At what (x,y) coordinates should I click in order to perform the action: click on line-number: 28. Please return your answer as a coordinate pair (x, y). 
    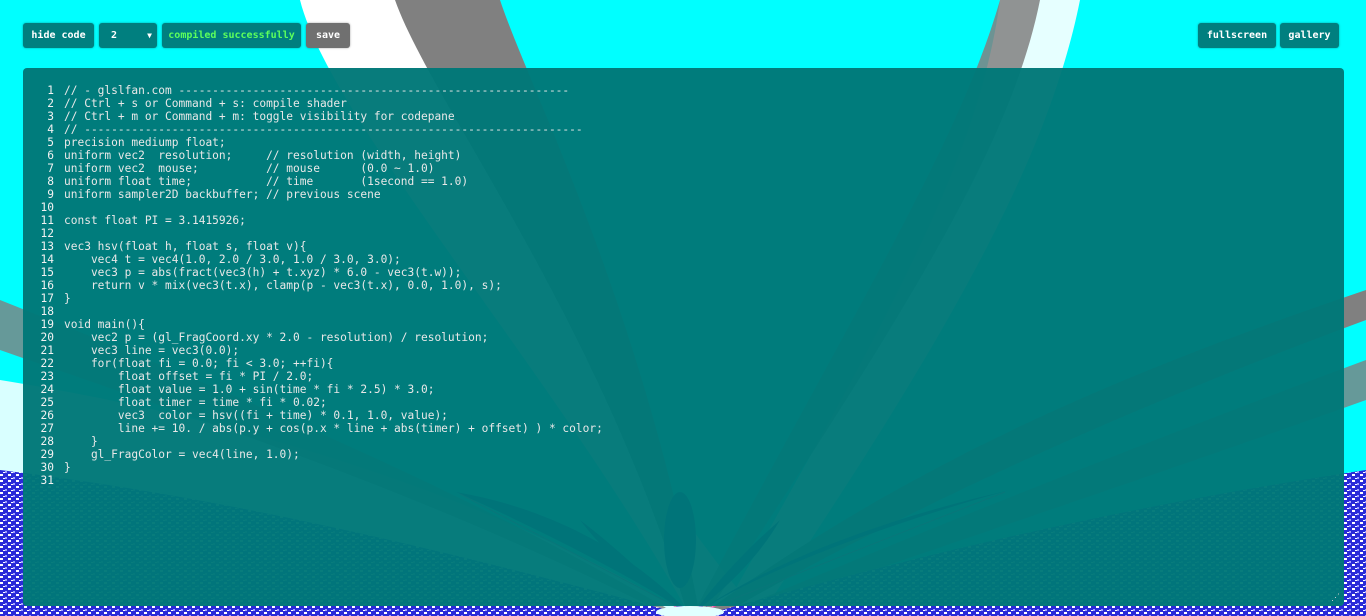
    Looking at the image, I should click on (47, 441).